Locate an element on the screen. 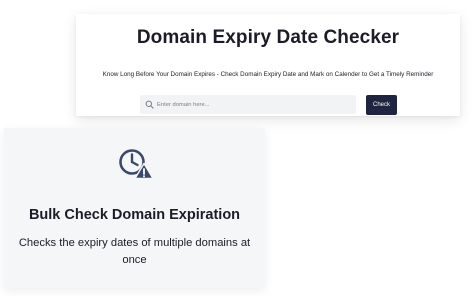 This screenshot has height=296, width=474. bulk-check-title: Bulk Check Domain Expiration is located at coordinates (134, 215).